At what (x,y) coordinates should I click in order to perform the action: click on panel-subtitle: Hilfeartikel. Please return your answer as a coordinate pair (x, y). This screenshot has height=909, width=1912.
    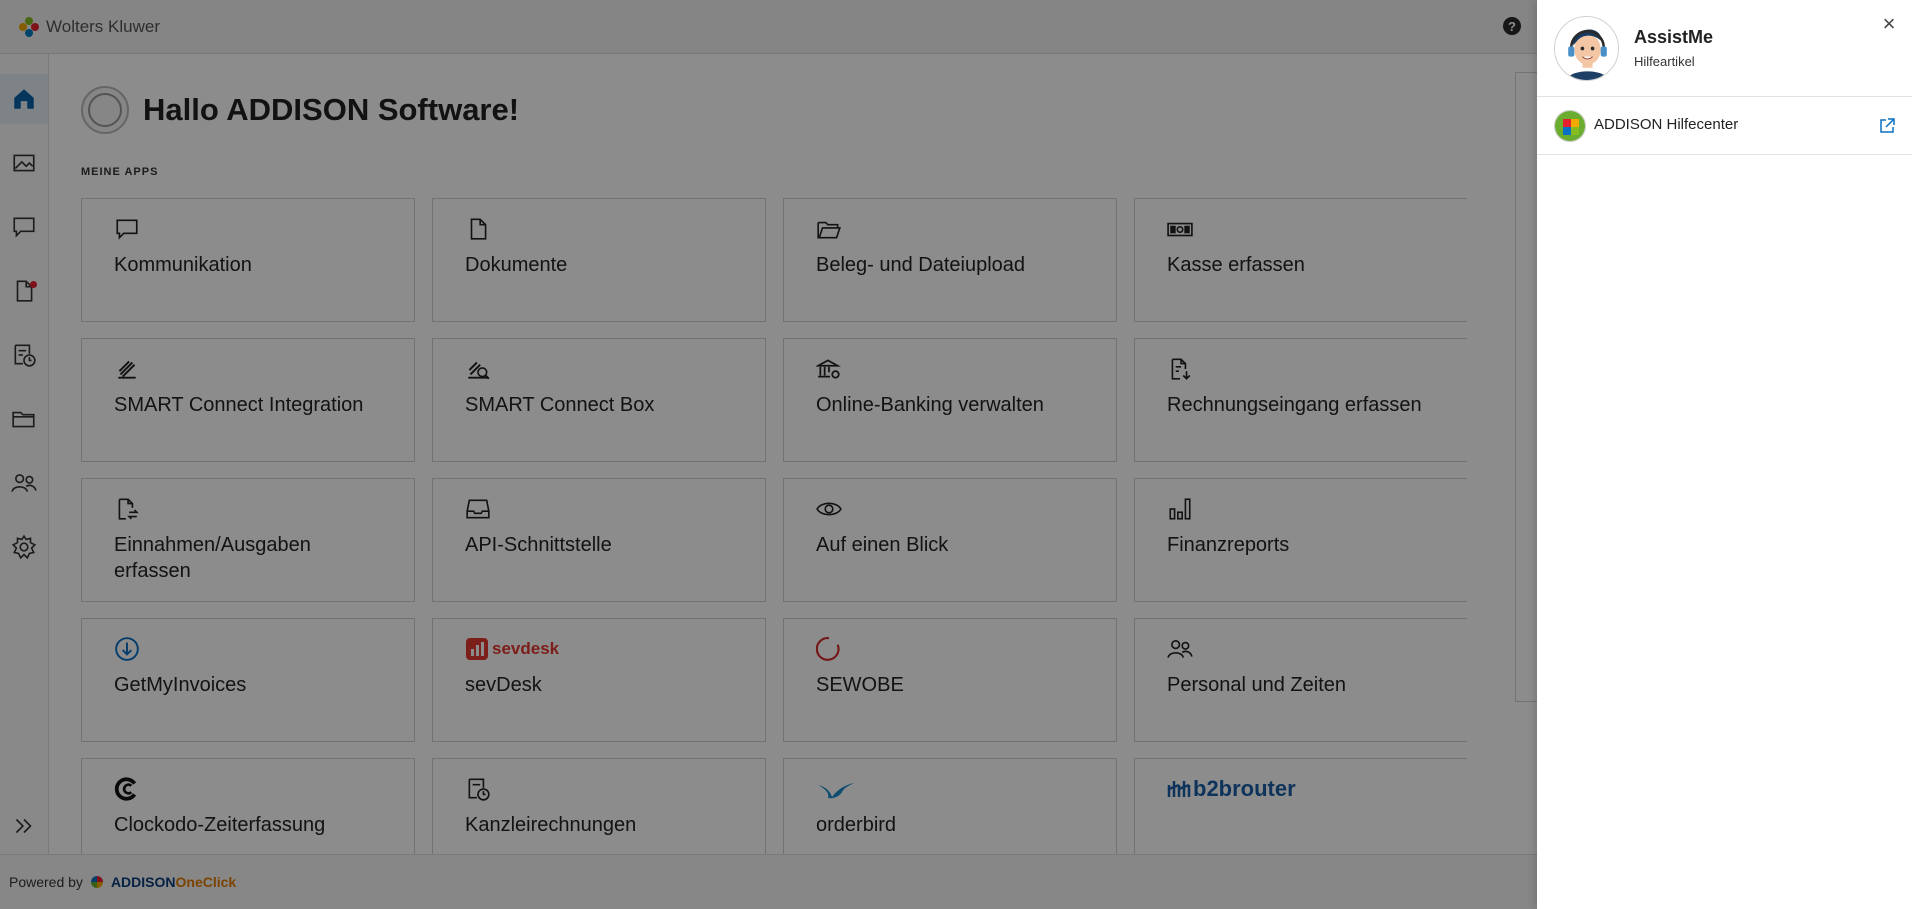
    Looking at the image, I should click on (1664, 61).